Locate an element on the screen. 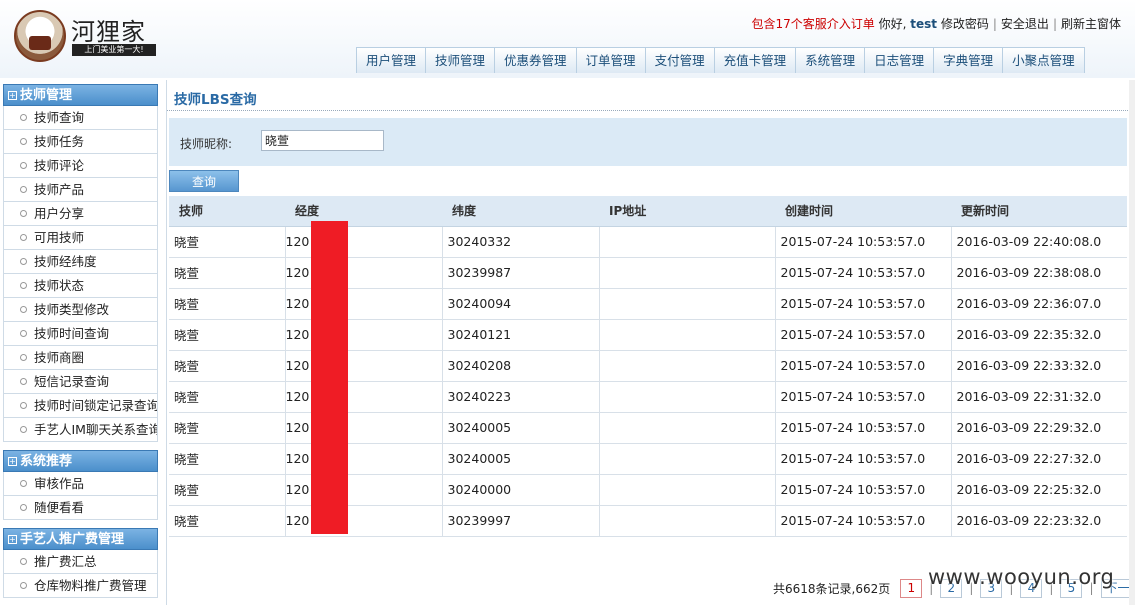 The image size is (1135, 606). sidebar-item: 可用技师 is located at coordinates (80, 238).